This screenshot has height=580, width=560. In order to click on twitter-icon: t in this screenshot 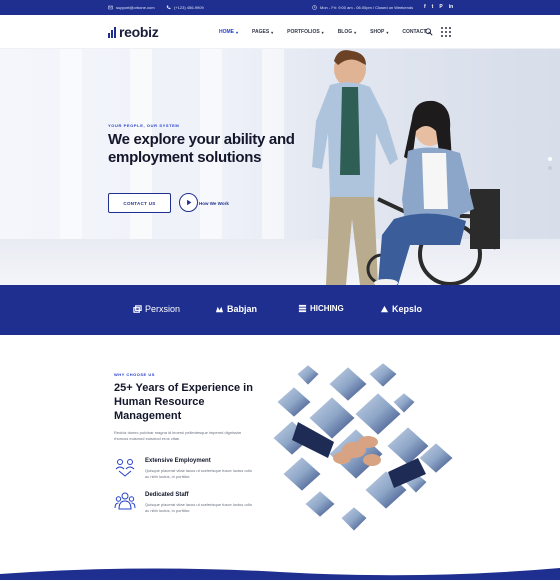, I will do `click(433, 7)`.